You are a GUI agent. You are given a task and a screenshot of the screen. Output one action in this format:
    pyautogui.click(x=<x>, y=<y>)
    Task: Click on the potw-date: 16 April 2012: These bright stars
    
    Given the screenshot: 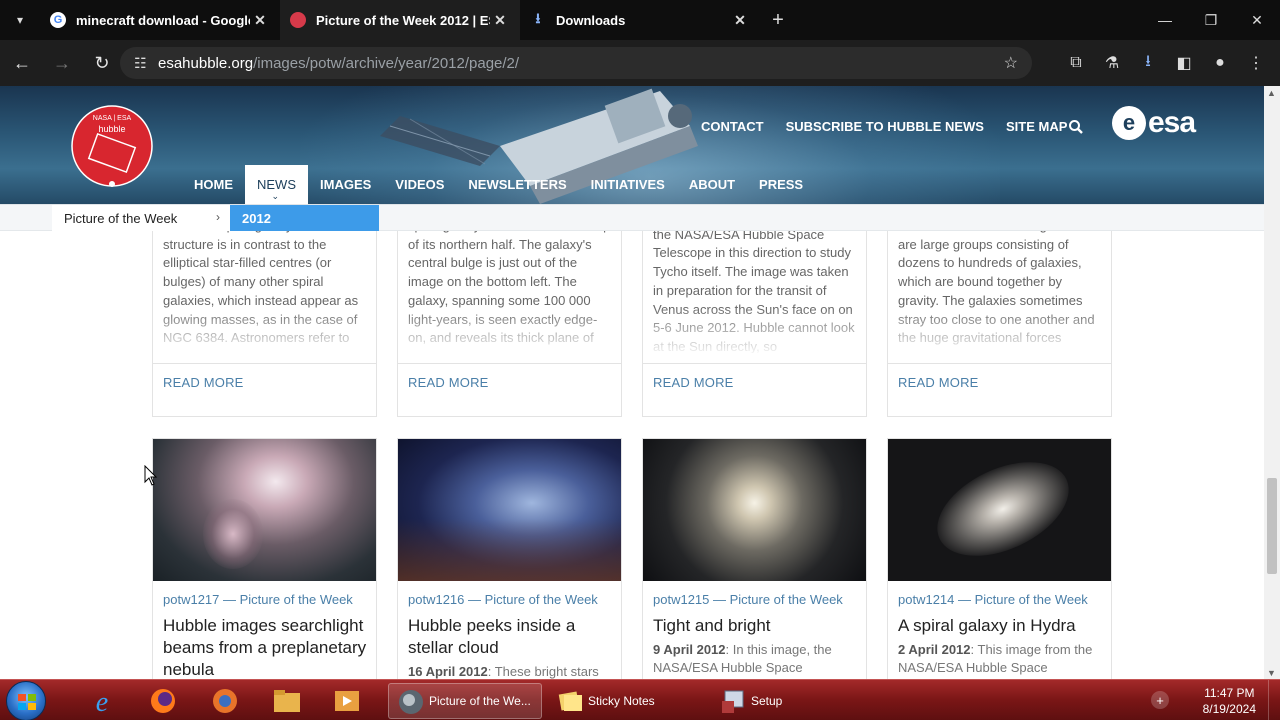 What is the action you would take?
    pyautogui.click(x=511, y=671)
    